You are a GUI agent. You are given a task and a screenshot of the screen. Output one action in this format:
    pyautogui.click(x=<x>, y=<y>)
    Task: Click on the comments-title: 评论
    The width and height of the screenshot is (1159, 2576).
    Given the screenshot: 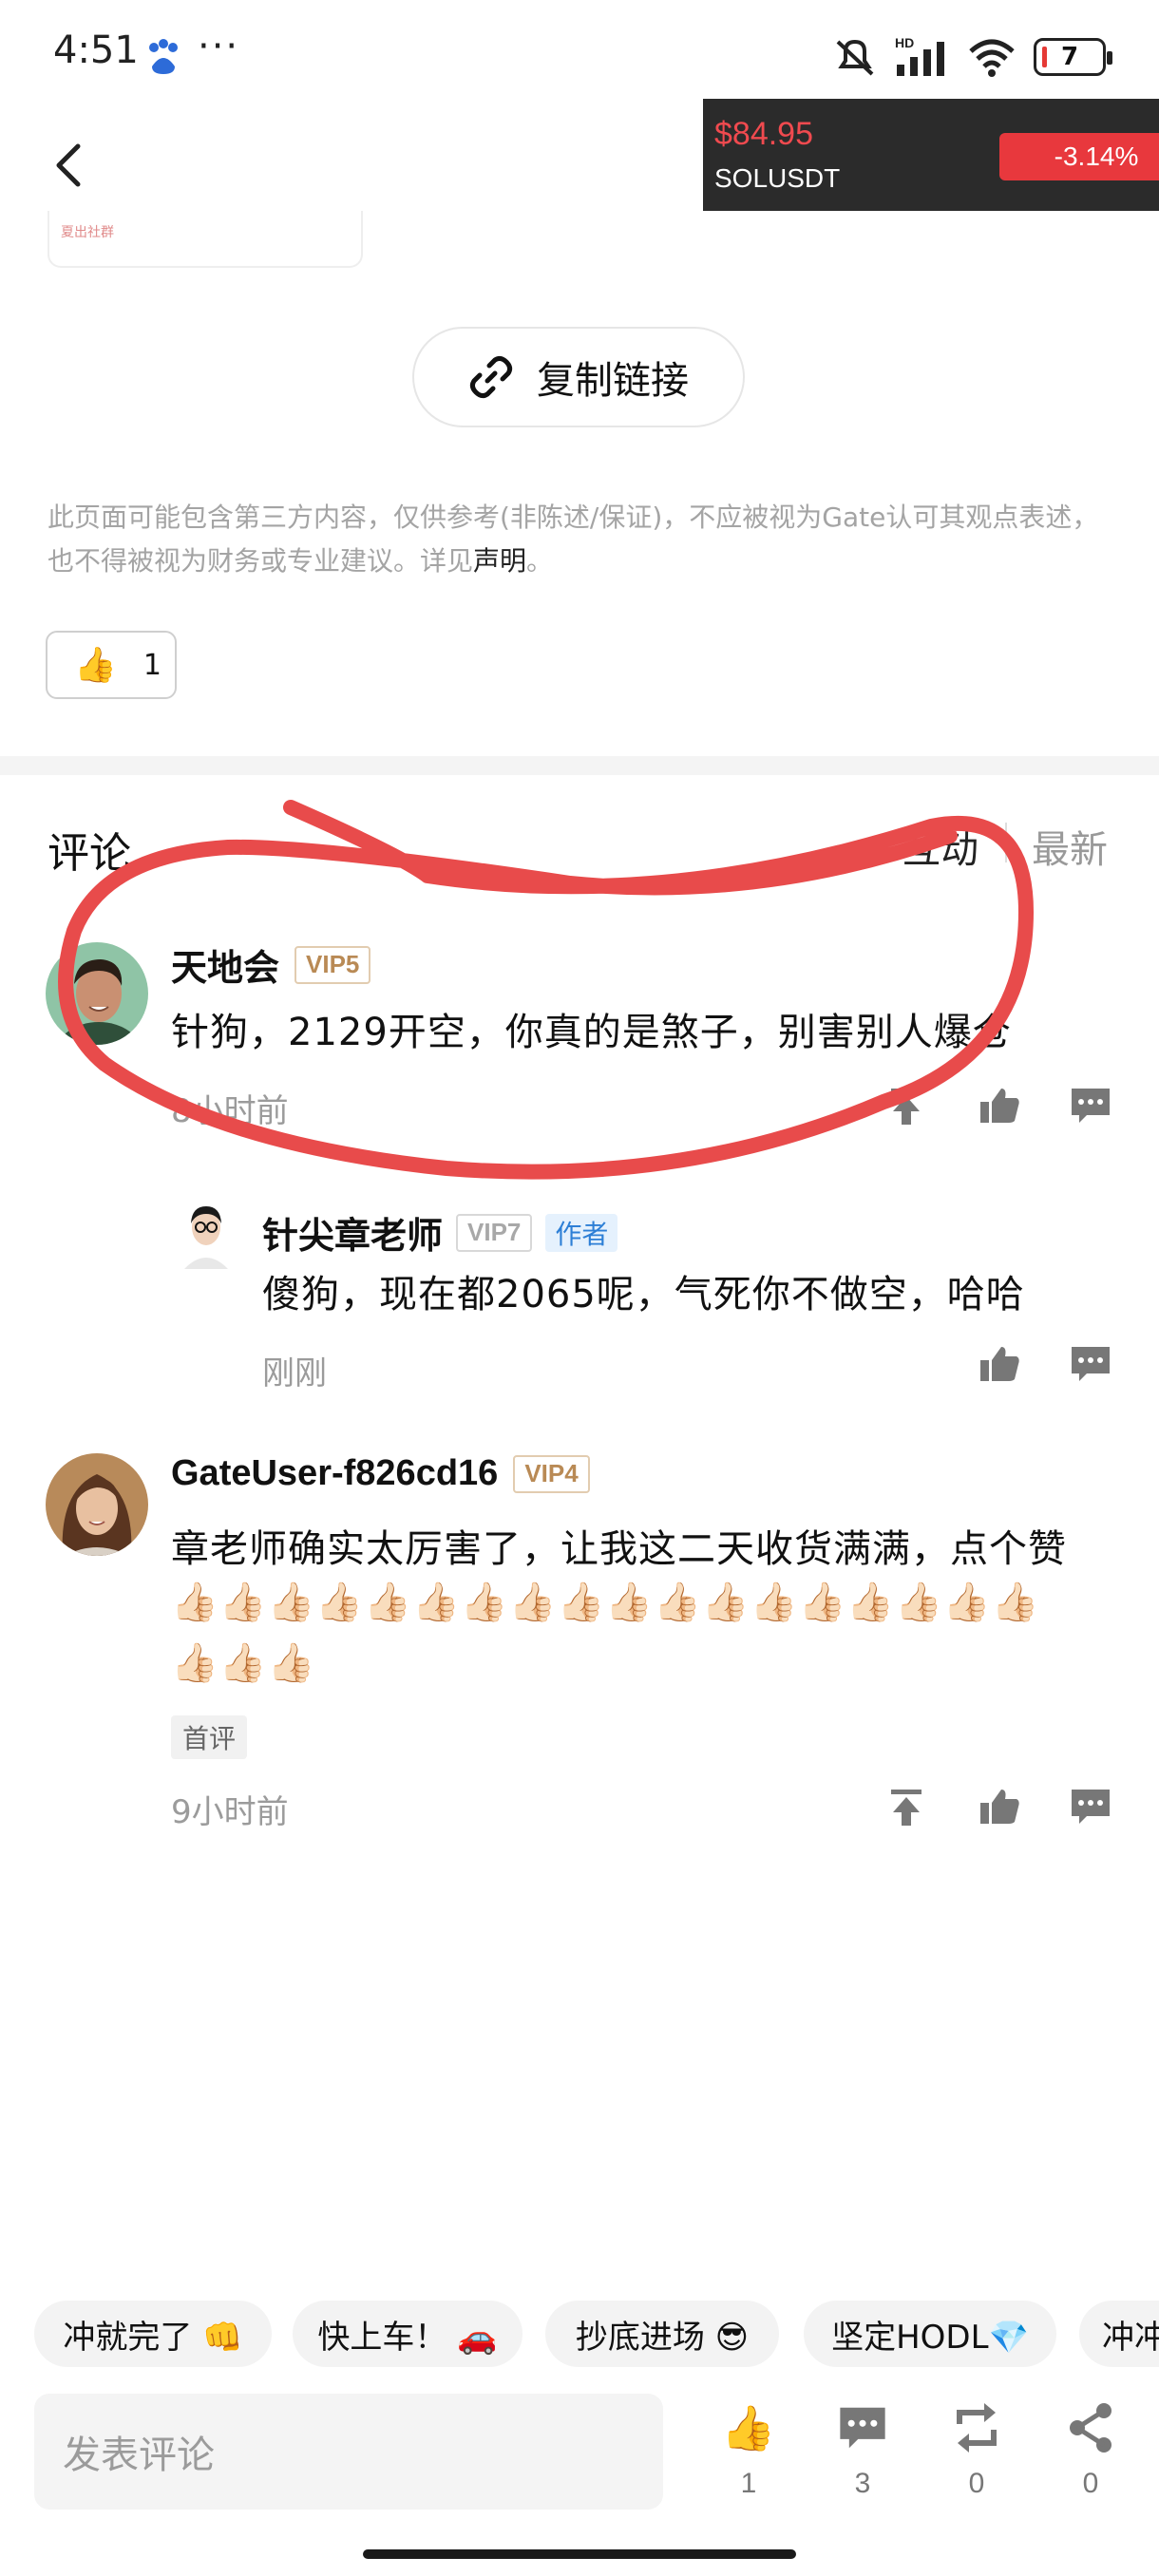 What is the action you would take?
    pyautogui.click(x=89, y=853)
    